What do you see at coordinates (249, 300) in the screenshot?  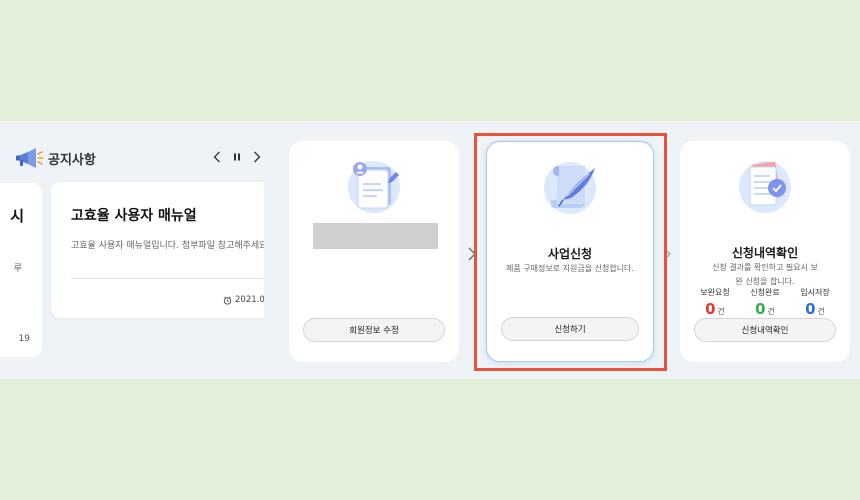 I see `notice-card-date-text: 2021.04` at bounding box center [249, 300].